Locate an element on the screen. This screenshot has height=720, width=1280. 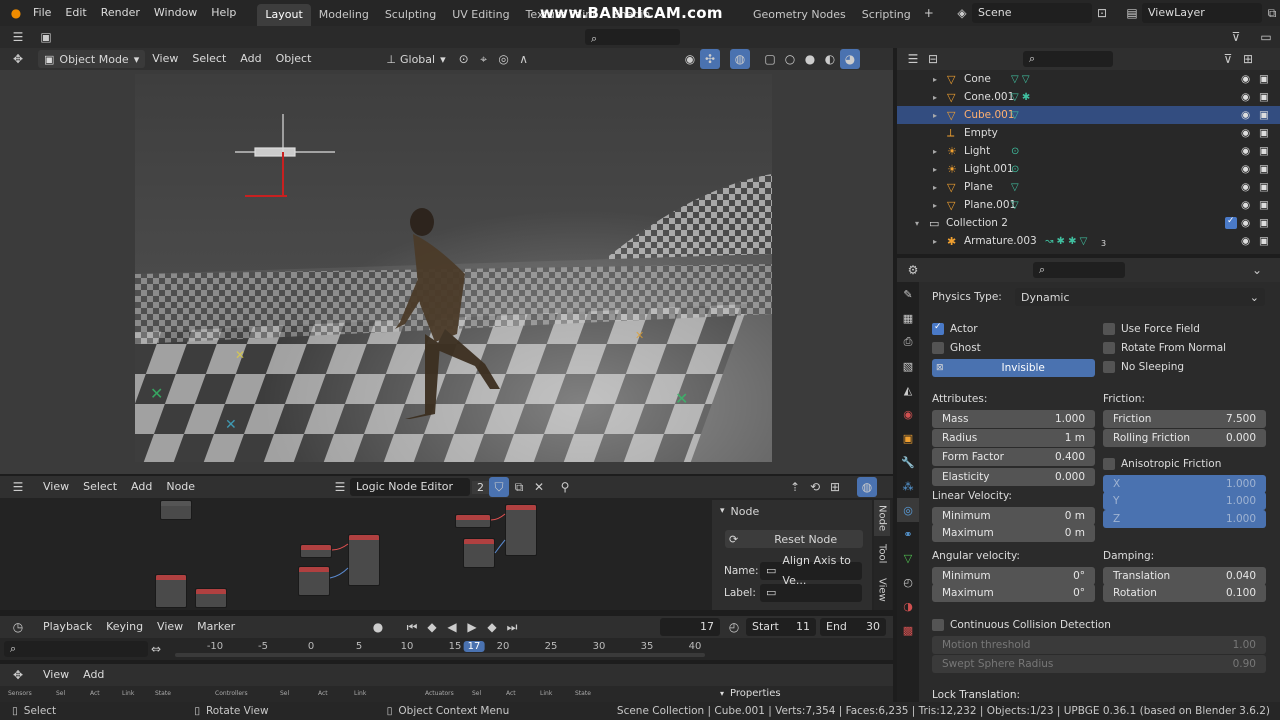
aniso-y-field: Y 1.000 is located at coordinates (1184, 501).